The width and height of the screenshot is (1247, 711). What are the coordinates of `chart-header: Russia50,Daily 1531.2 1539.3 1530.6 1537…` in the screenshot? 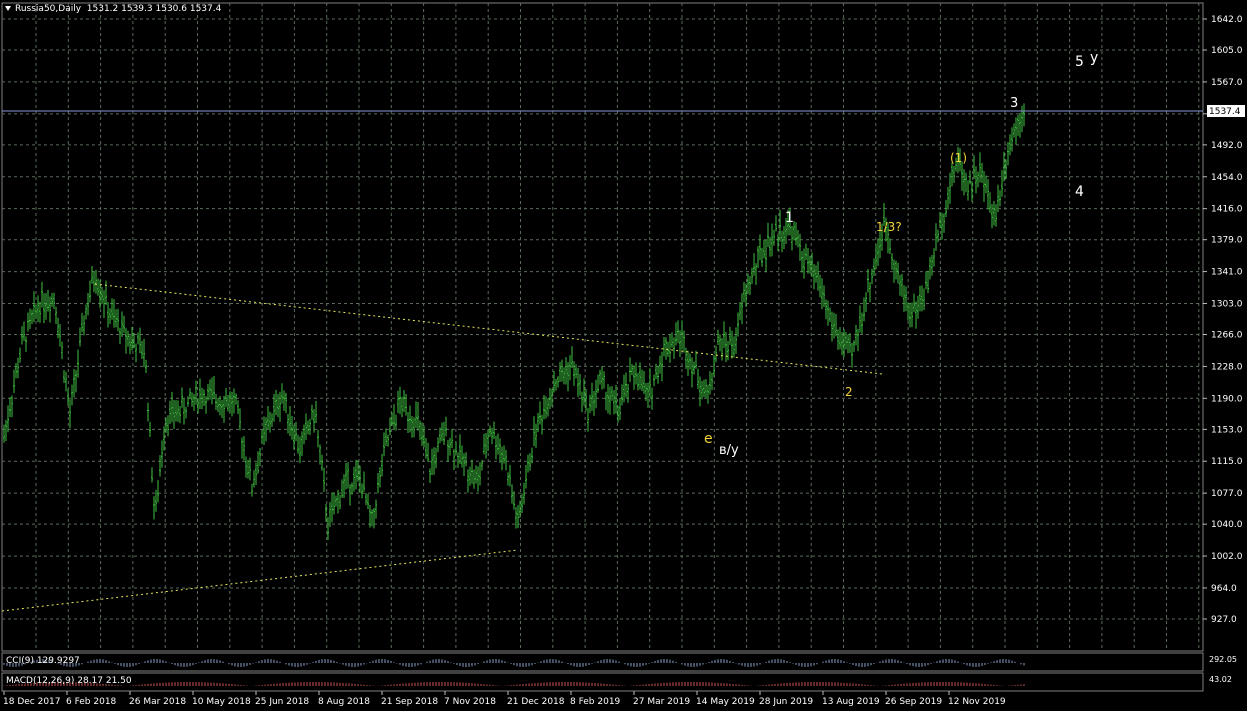 It's located at (113, 9).